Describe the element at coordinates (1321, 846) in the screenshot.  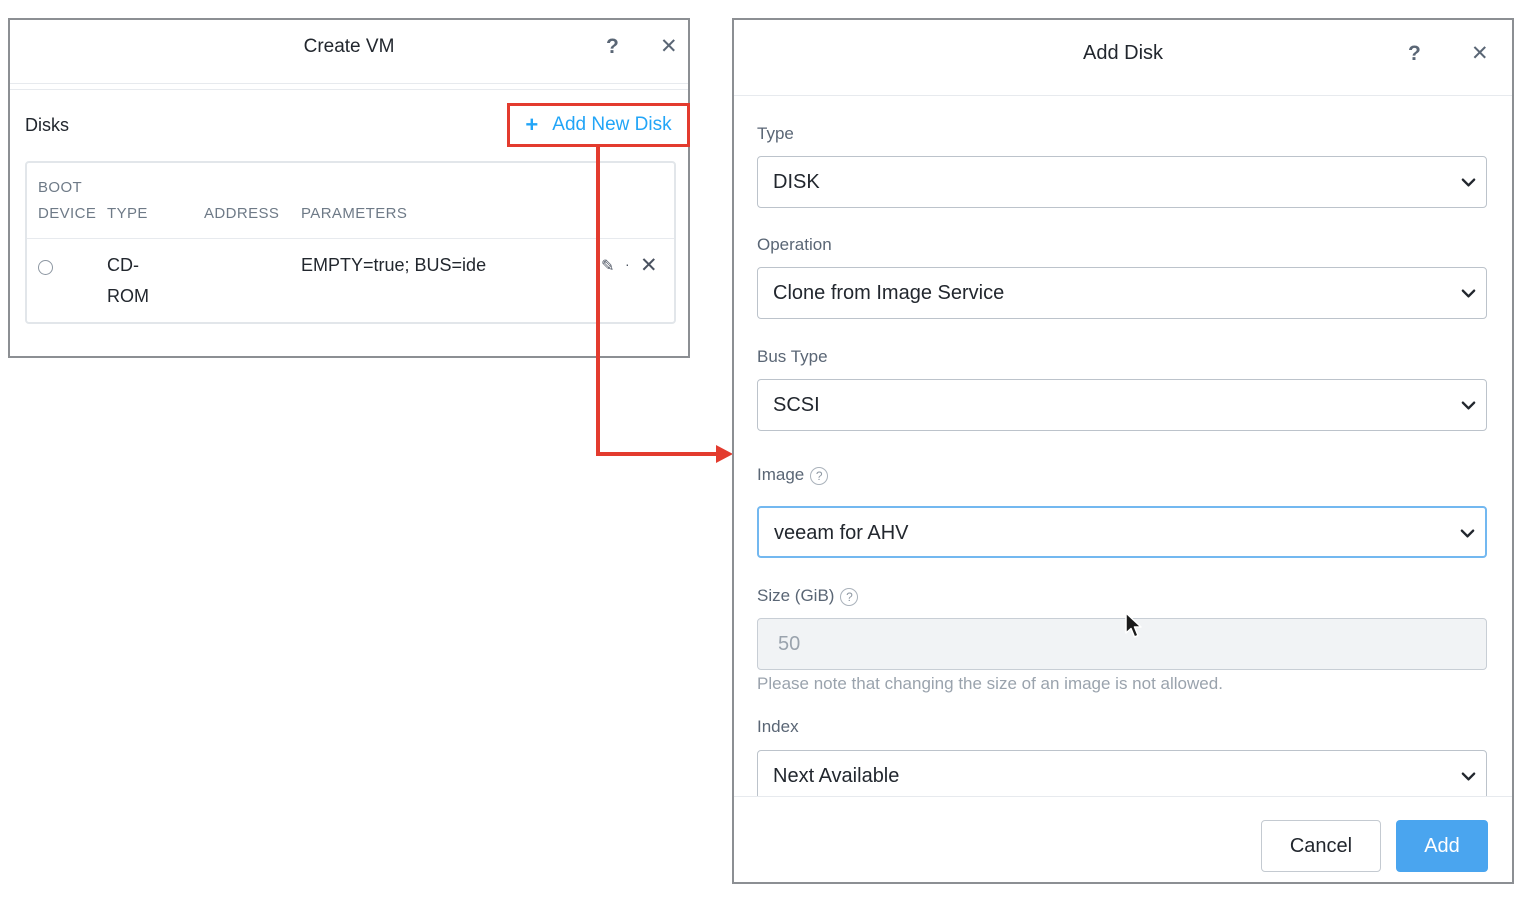
I see `cancel-button: Cancel` at that location.